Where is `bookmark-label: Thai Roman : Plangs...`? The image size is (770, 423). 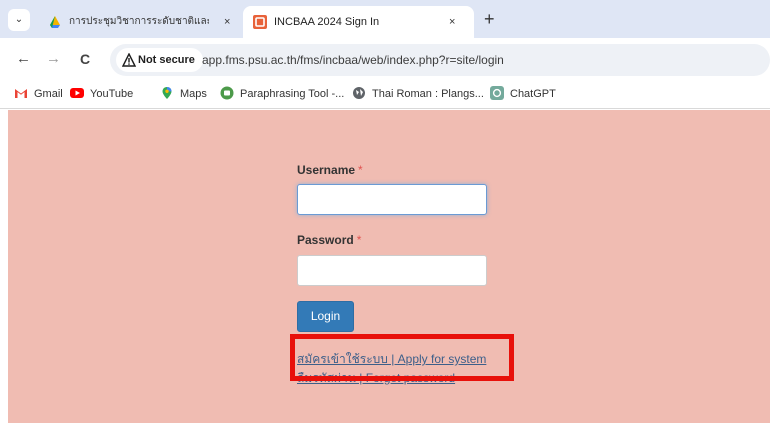 bookmark-label: Thai Roman : Plangs... is located at coordinates (428, 94).